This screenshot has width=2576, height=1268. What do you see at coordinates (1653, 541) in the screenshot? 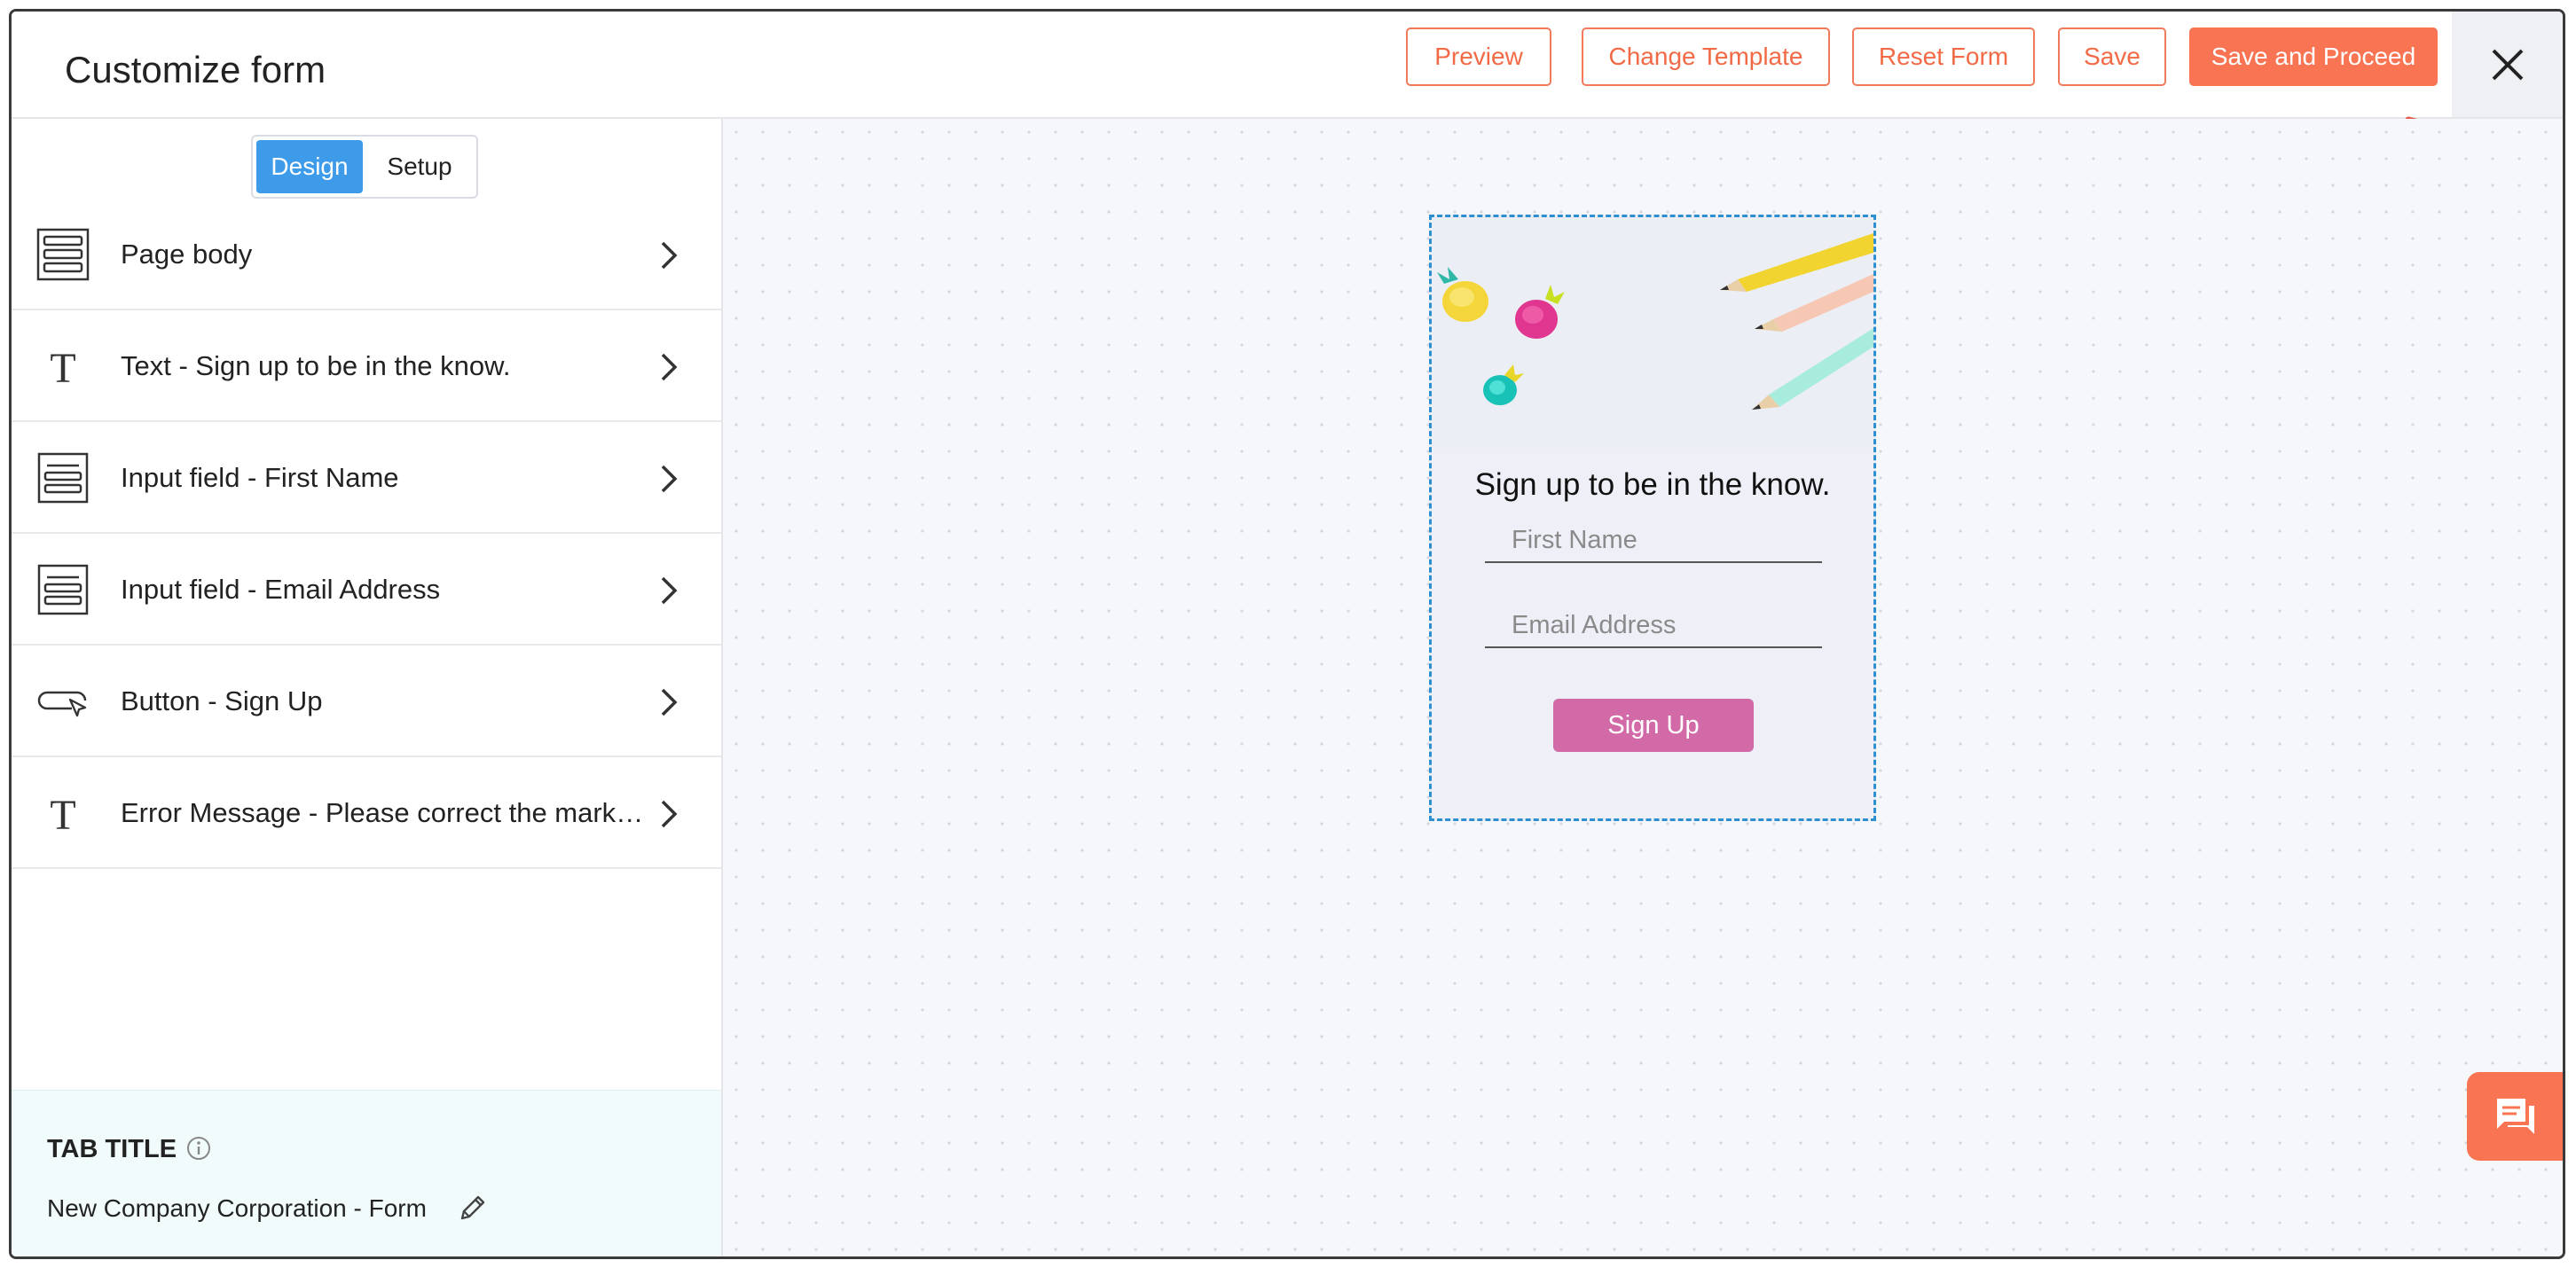
I see `first-name-field: First Name` at bounding box center [1653, 541].